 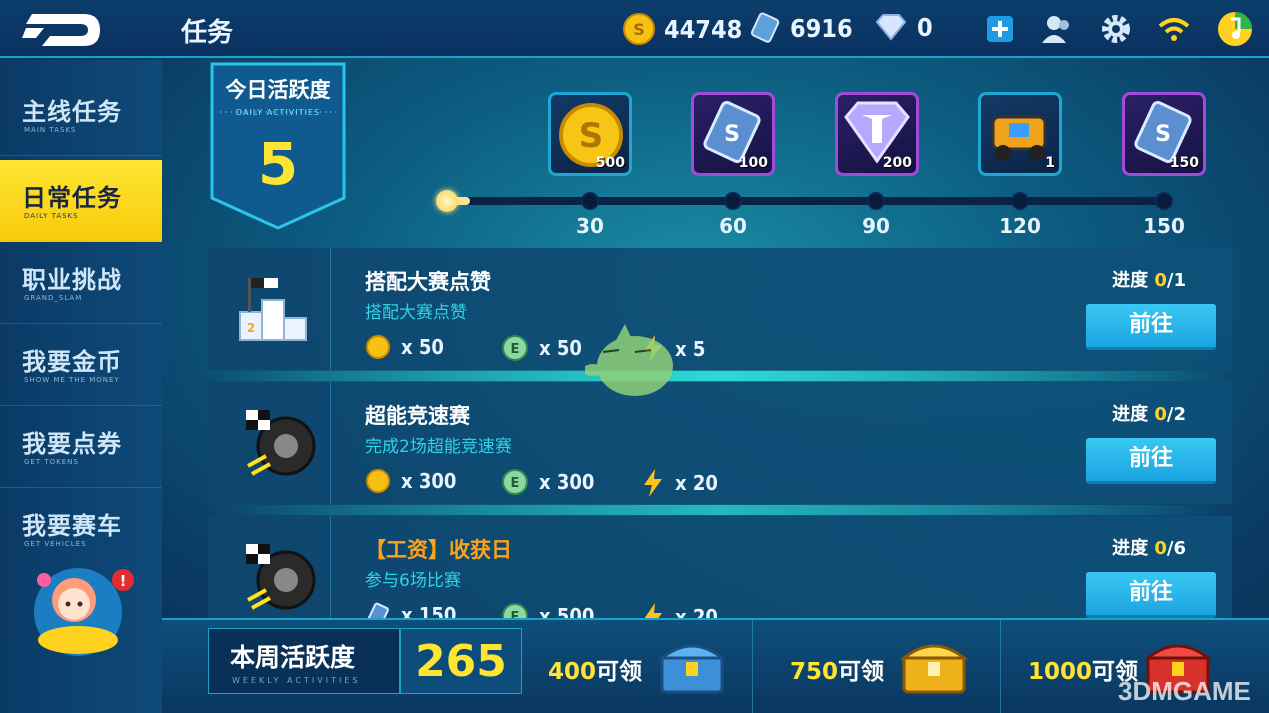 I want to click on daily-reward-diamond: 200, so click(x=877, y=134).